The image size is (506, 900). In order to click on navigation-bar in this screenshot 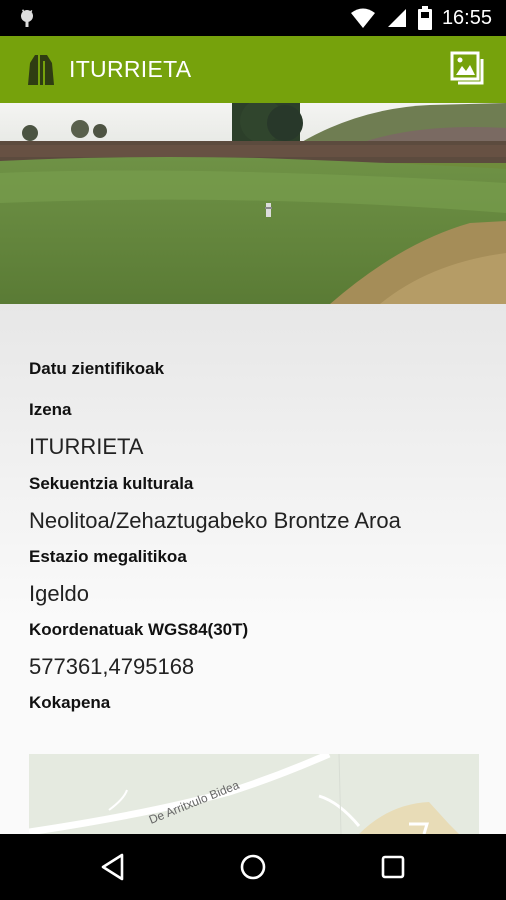, I will do `click(253, 867)`.